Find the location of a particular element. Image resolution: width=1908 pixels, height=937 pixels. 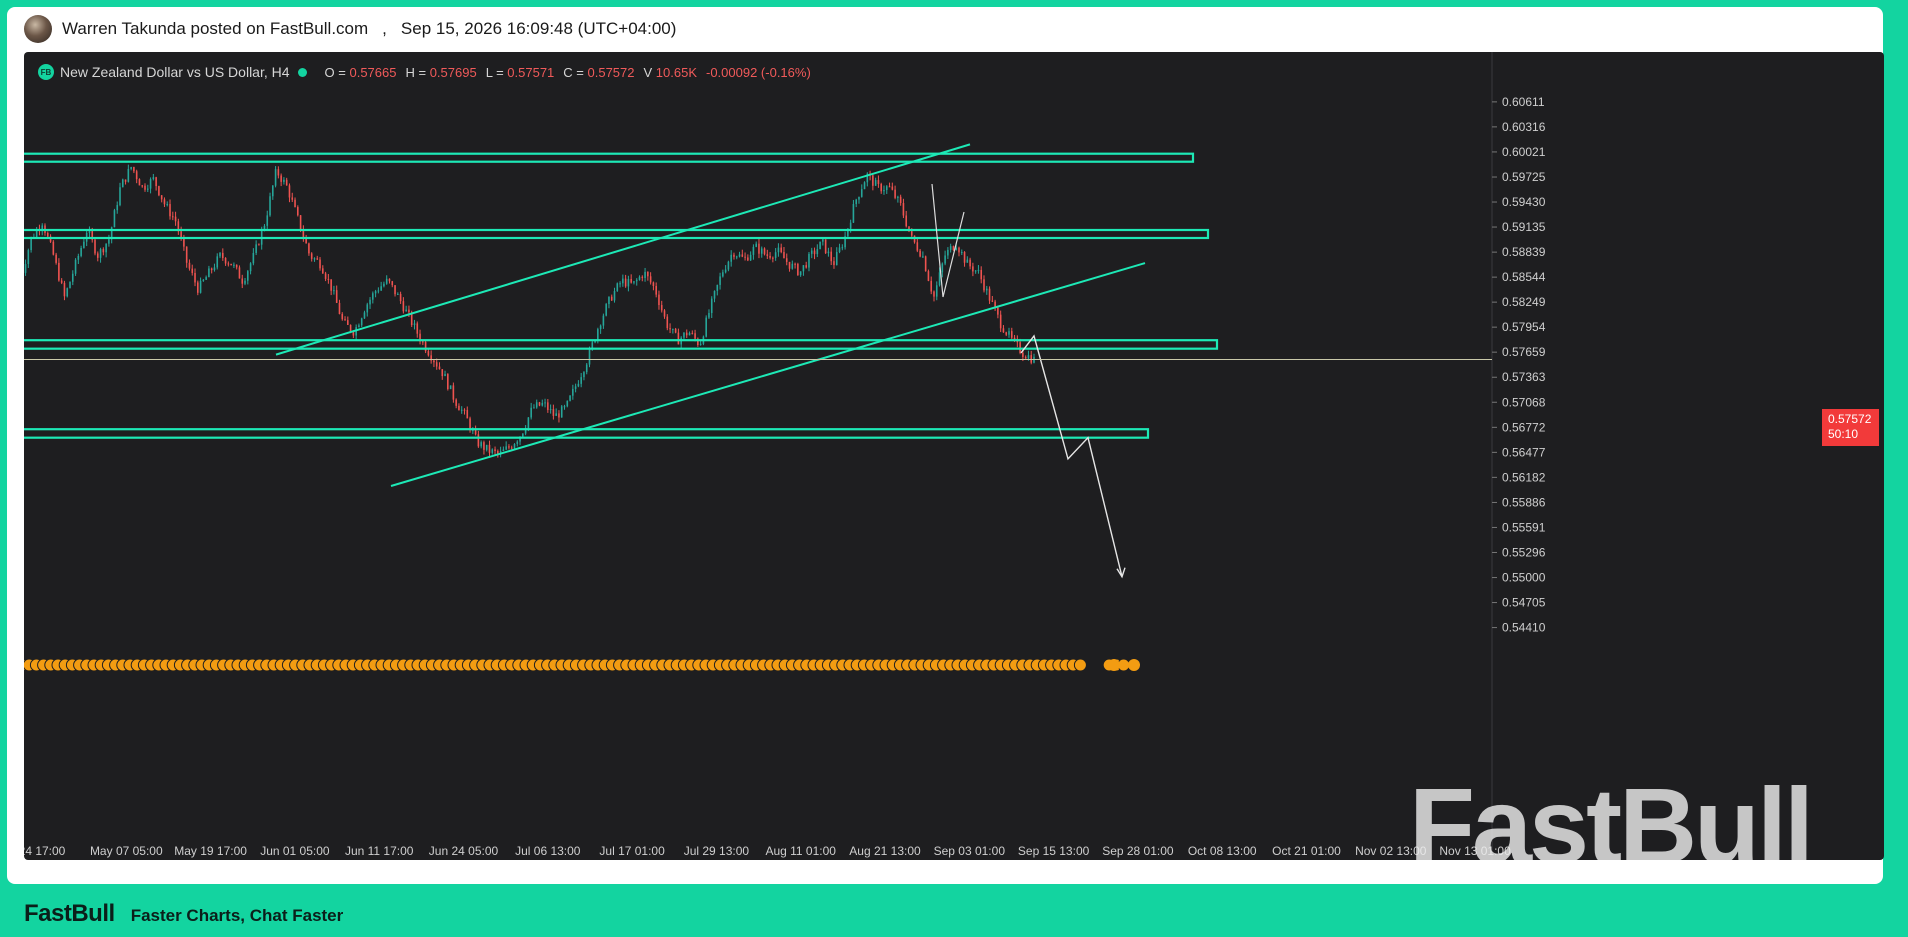

live-status-icon is located at coordinates (302, 72).